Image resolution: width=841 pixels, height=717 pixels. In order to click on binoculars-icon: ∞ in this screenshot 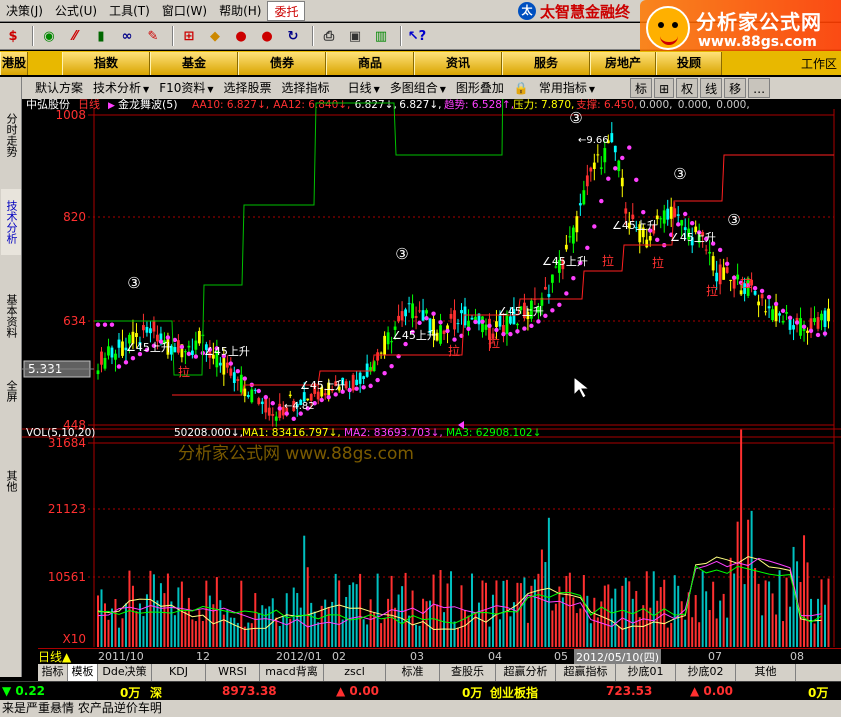, I will do `click(127, 36)`.